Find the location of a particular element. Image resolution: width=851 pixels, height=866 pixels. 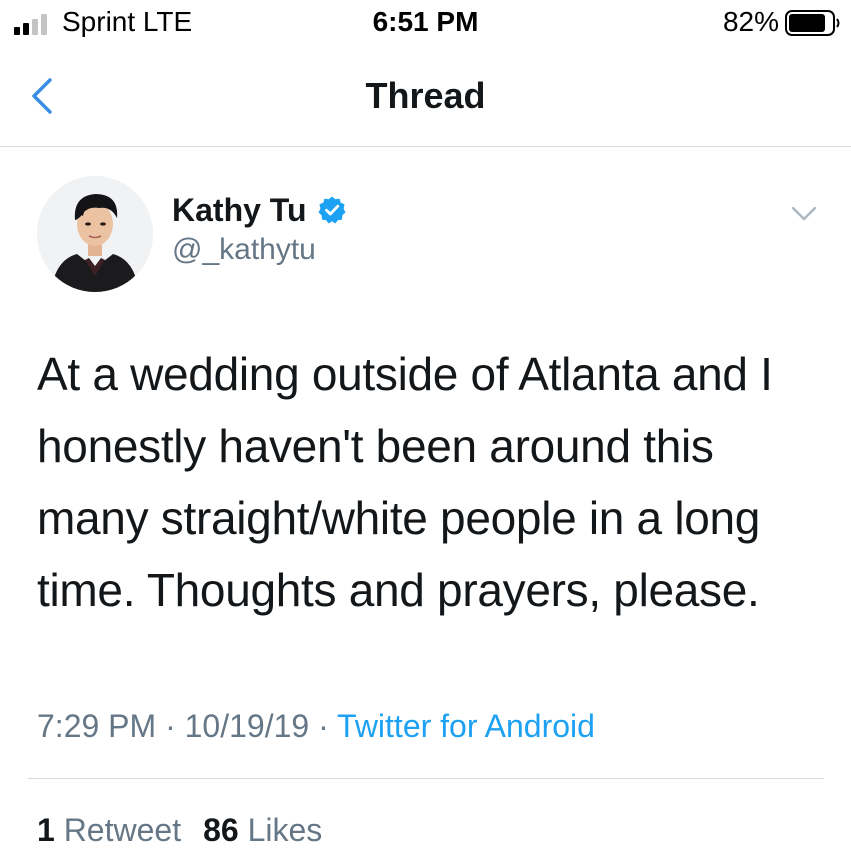

tweet-meta: 7:29 PM · 10/19/19 · Twitter for Android is located at coordinates (316, 726).